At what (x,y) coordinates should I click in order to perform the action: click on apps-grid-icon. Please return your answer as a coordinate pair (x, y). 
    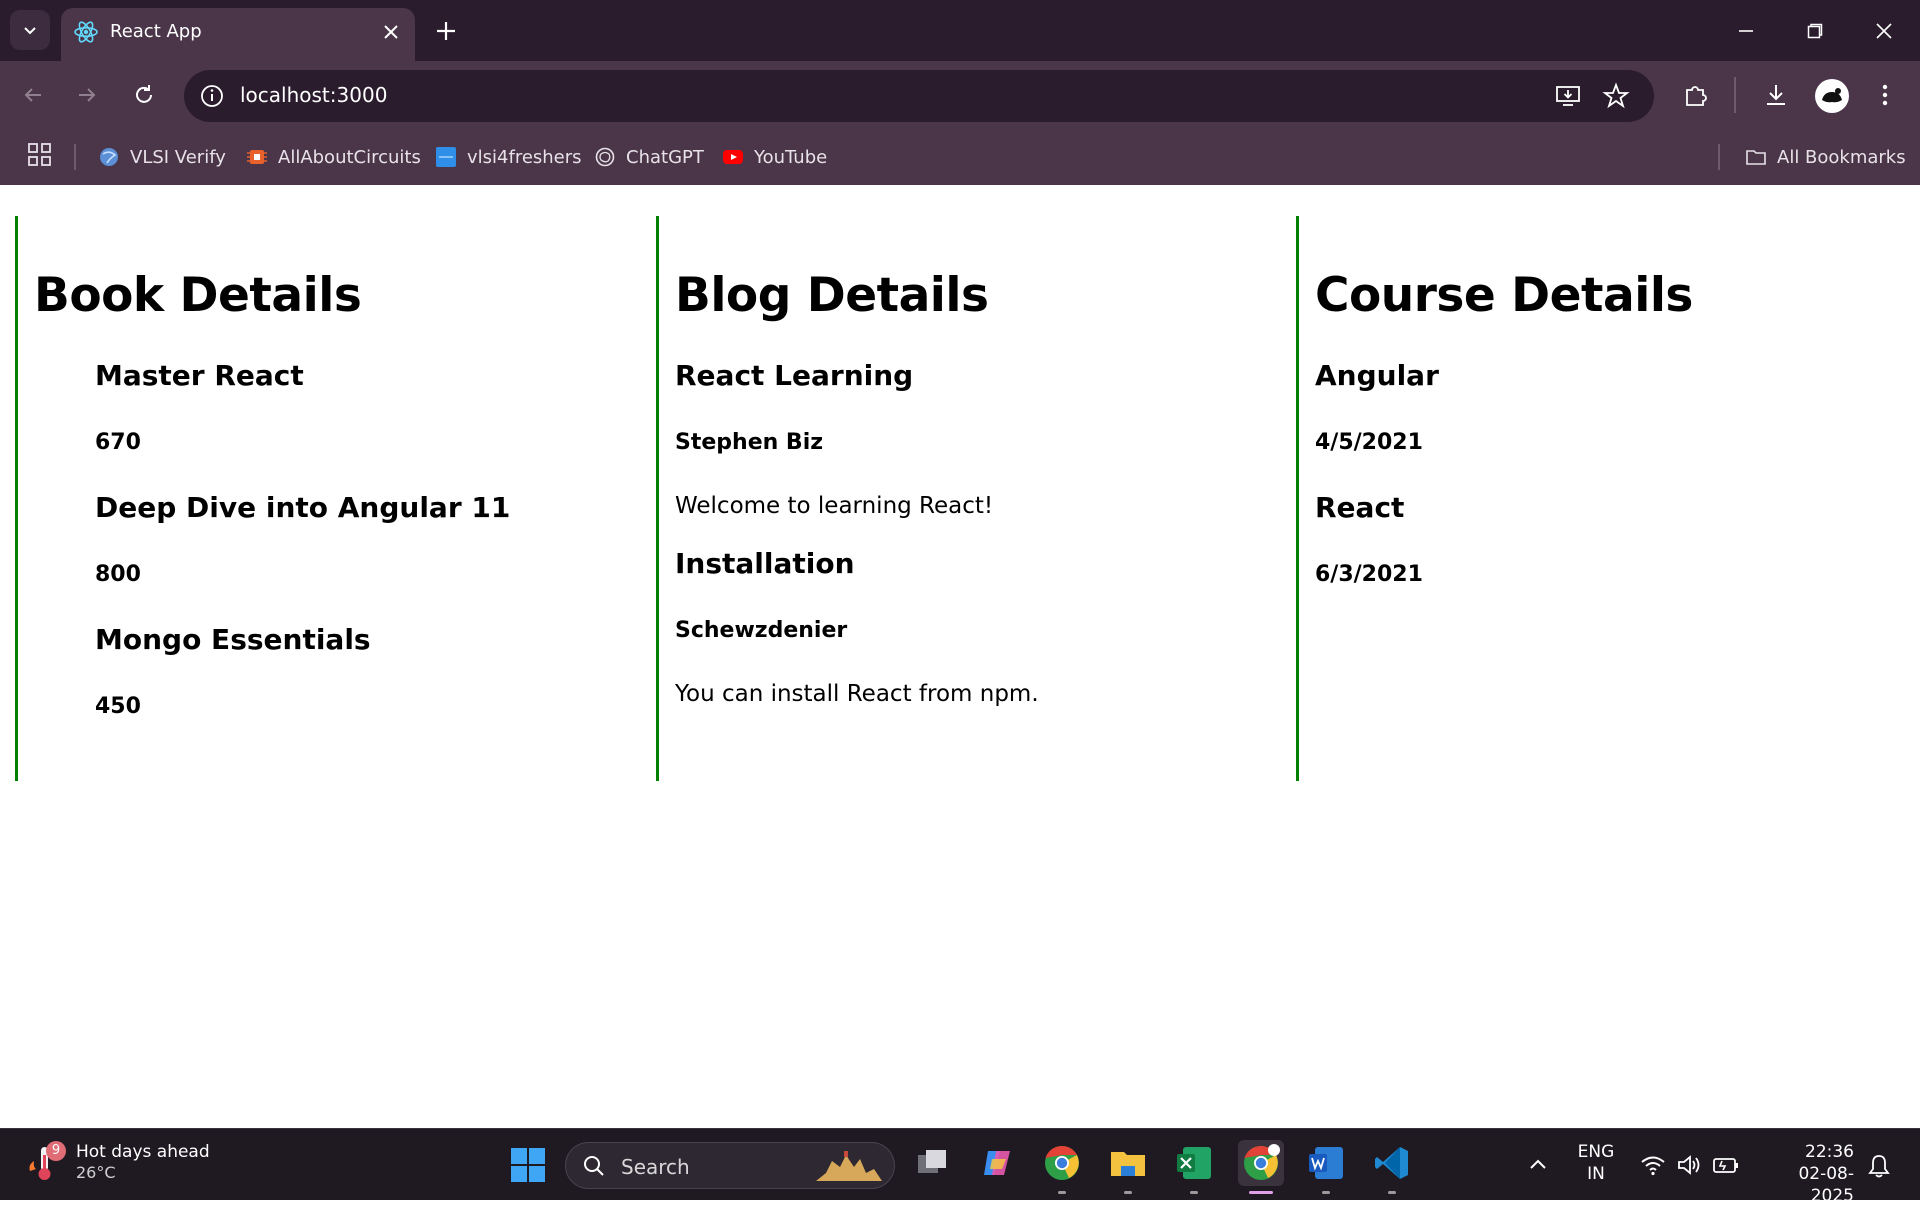
    Looking at the image, I should click on (40, 155).